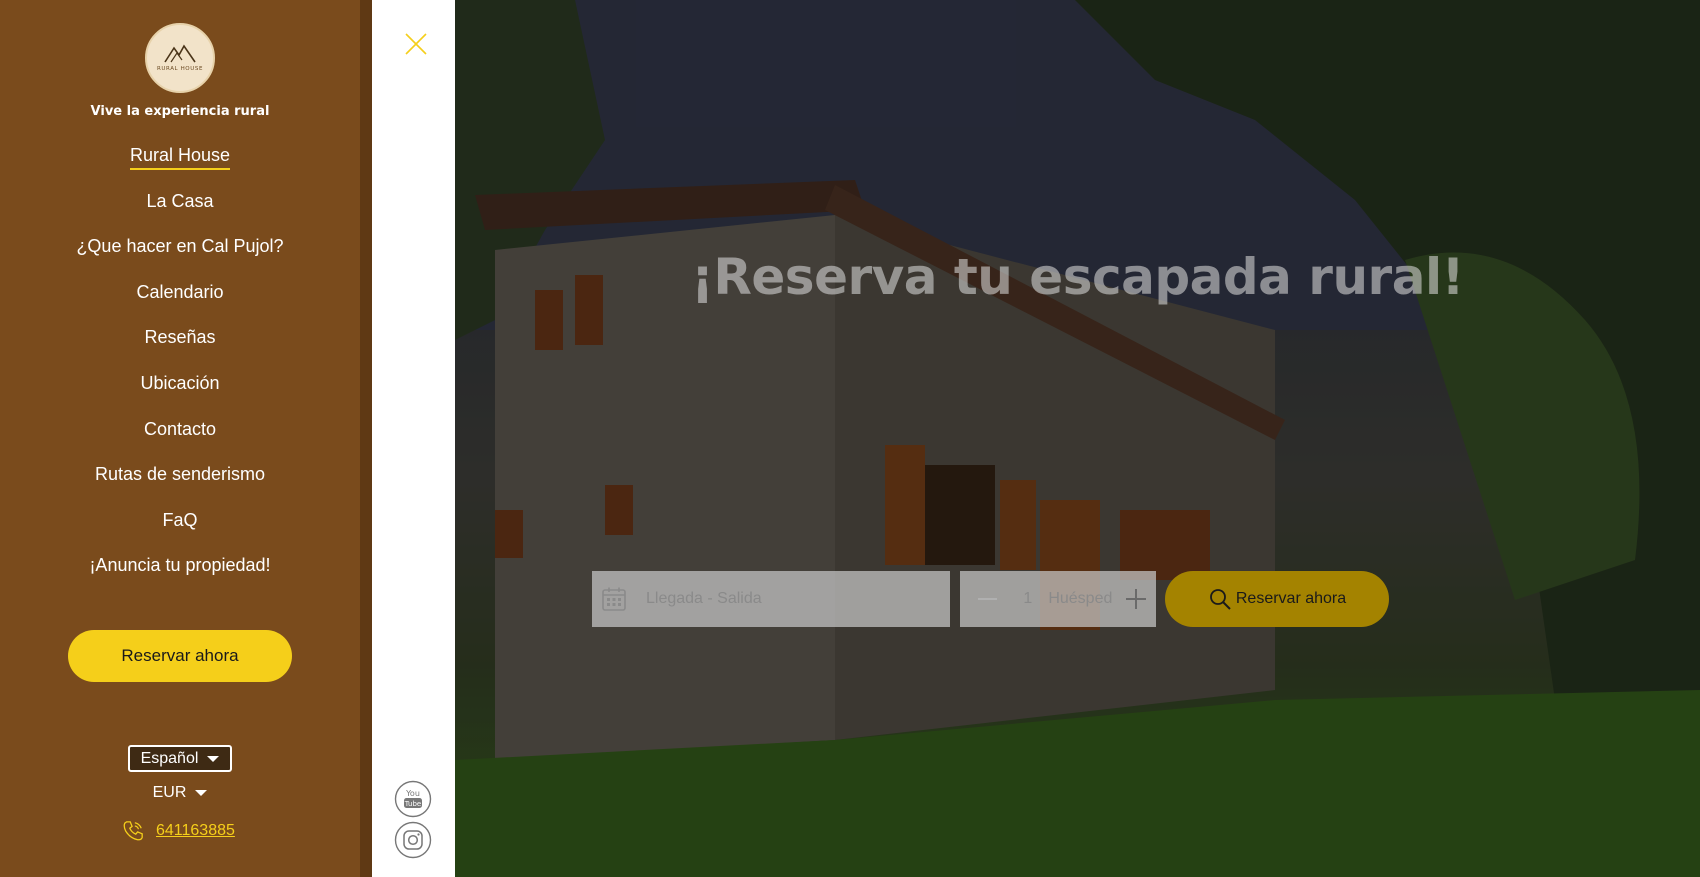 The image size is (1700, 877). What do you see at coordinates (413, 438) in the screenshot?
I see `menu-side-strip` at bounding box center [413, 438].